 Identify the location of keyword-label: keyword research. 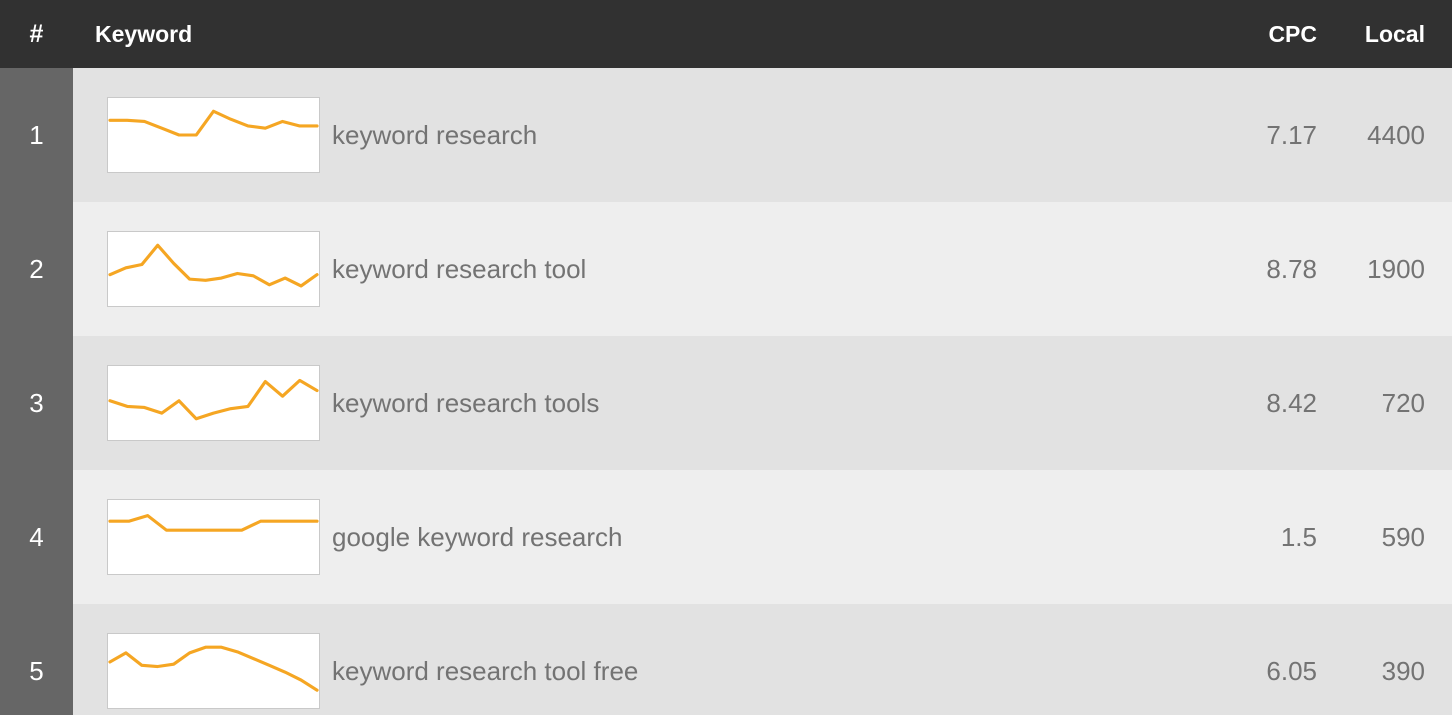
(762, 135).